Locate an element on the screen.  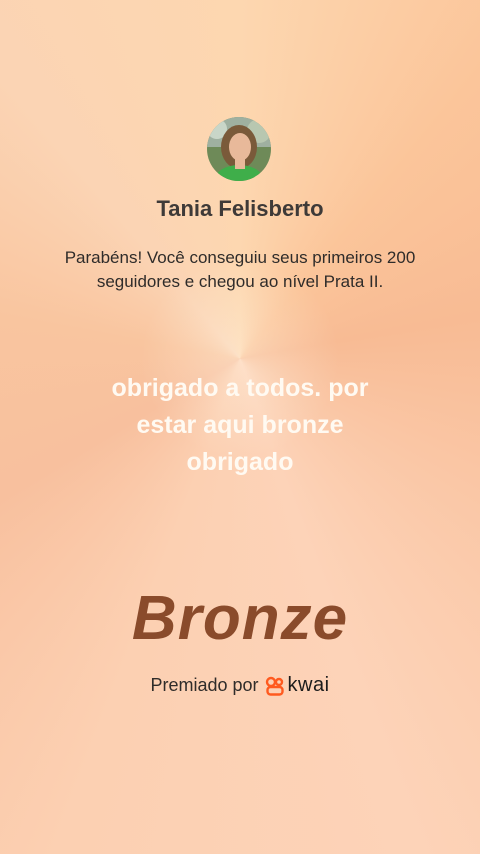
profile-name: Tania Felisberto is located at coordinates (240, 208).